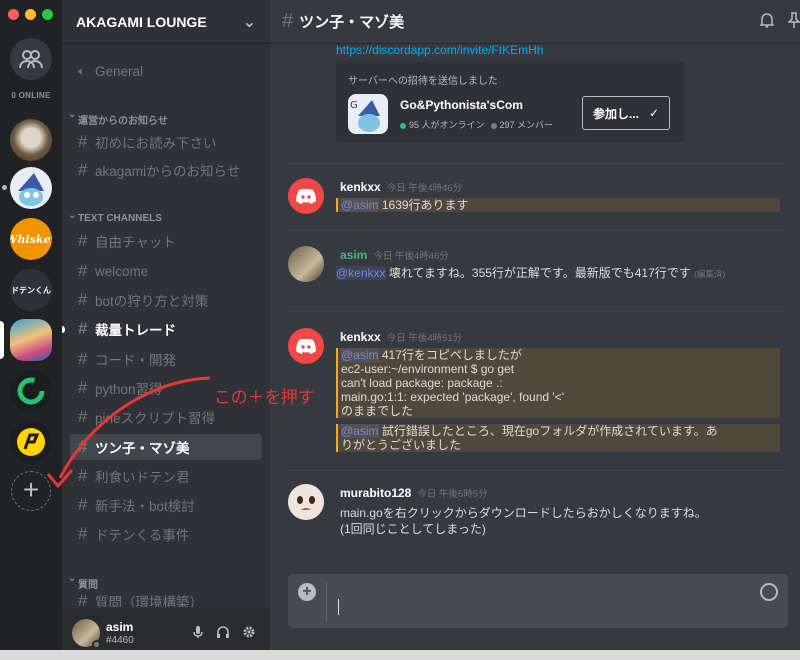 This screenshot has width=800, height=660. Describe the element at coordinates (128, 432) in the screenshot. I see `annotation-arrow` at that location.